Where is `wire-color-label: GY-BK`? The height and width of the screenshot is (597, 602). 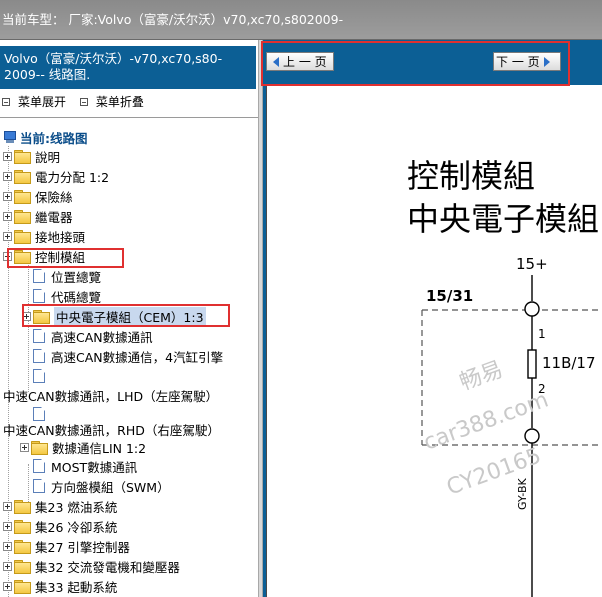
wire-color-label: GY-BK is located at coordinates (522, 493).